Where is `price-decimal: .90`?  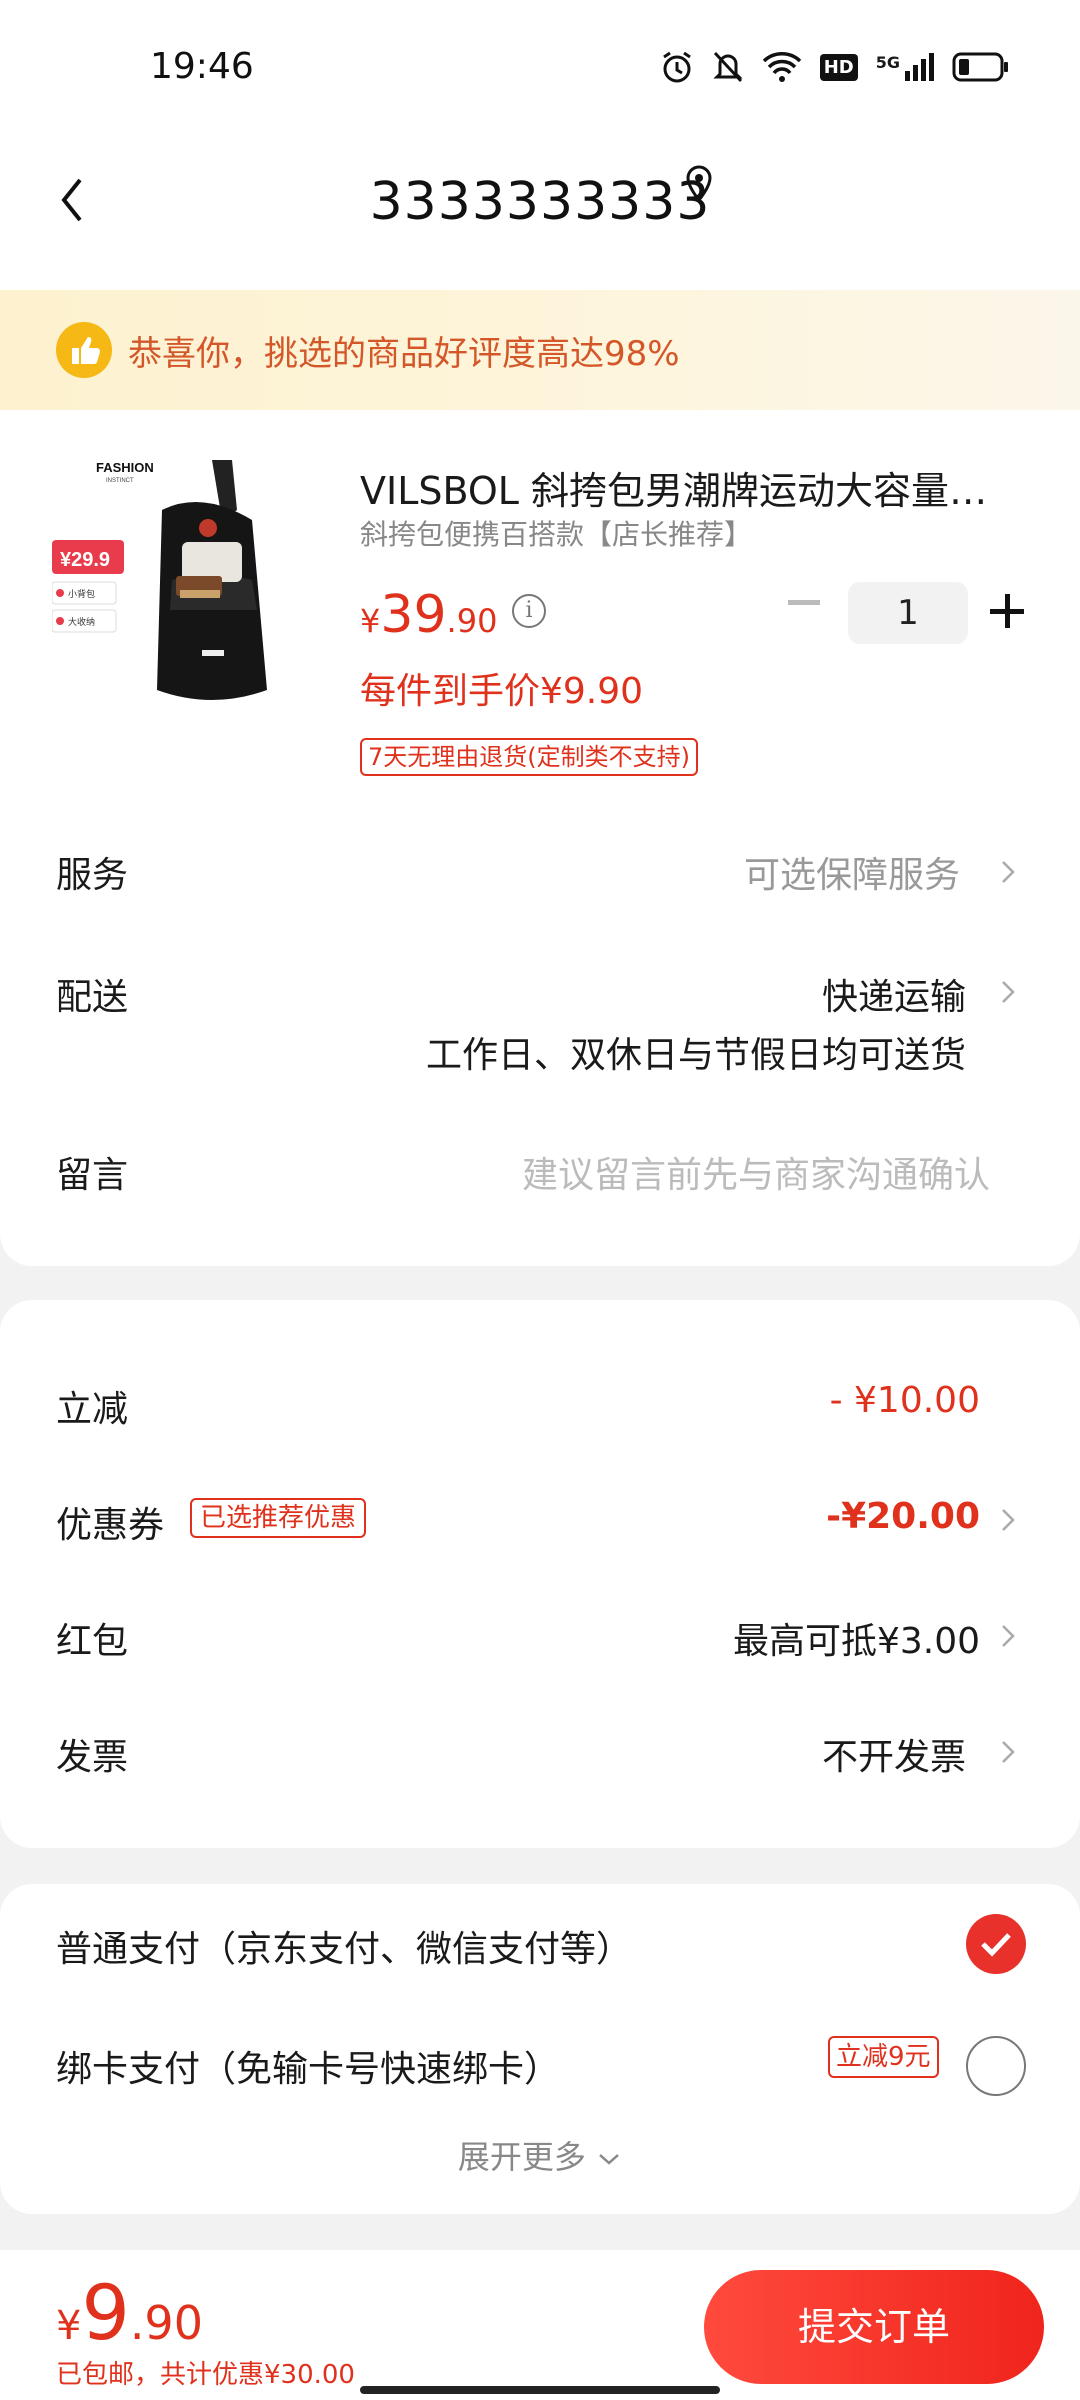
price-decimal: .90 is located at coordinates (472, 621).